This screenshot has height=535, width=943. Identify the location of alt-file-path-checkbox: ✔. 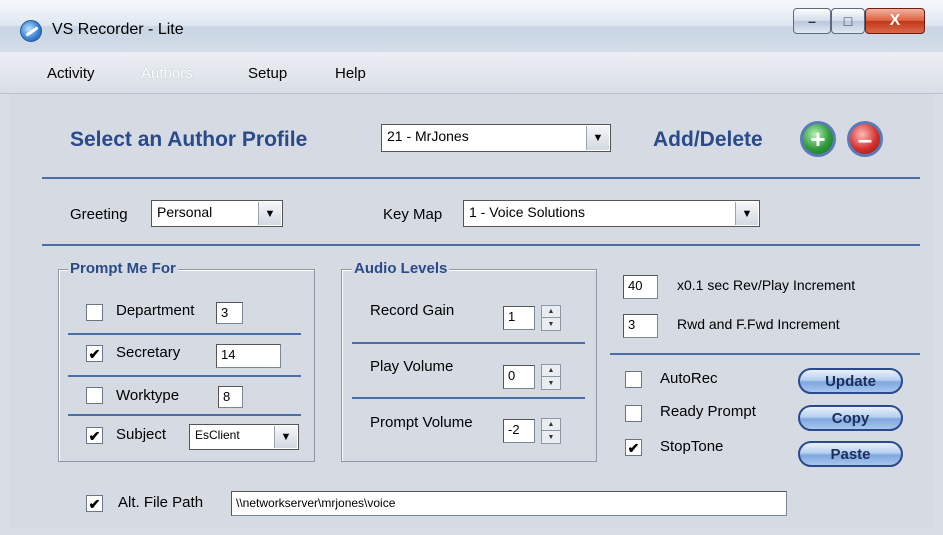
(94, 503).